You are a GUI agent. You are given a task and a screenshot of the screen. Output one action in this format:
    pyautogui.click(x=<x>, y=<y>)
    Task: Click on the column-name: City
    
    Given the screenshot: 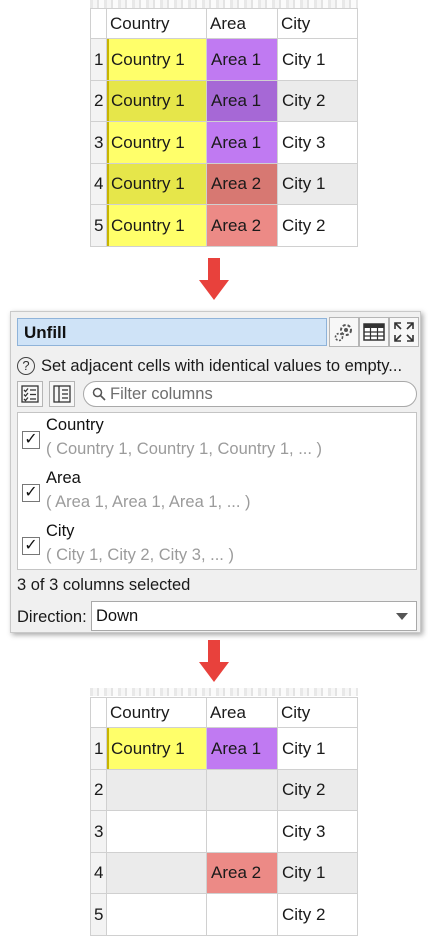 What is the action you would take?
    pyautogui.click(x=60, y=531)
    